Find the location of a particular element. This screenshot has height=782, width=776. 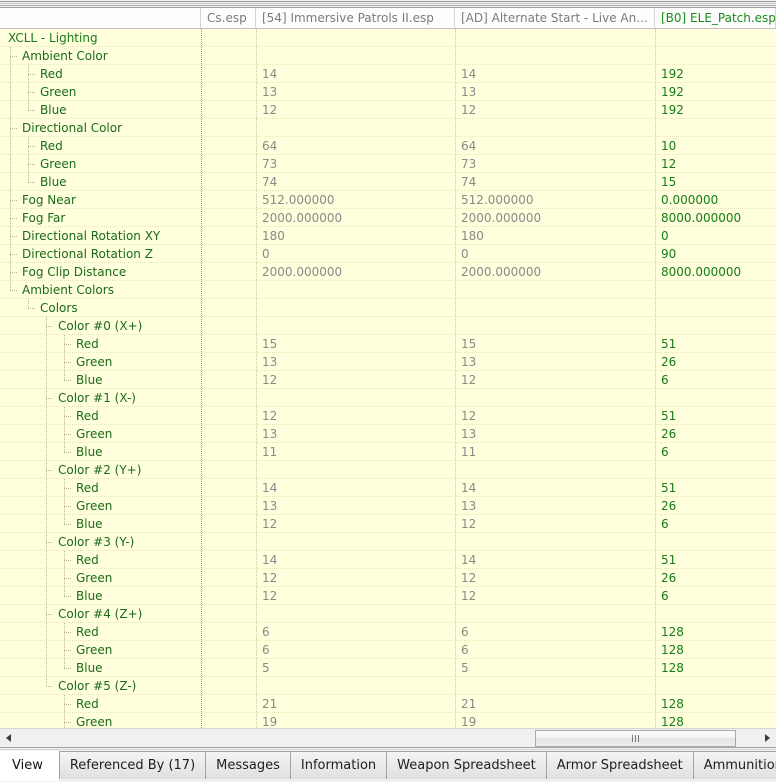

grid-row: Colors is located at coordinates (388, 308).